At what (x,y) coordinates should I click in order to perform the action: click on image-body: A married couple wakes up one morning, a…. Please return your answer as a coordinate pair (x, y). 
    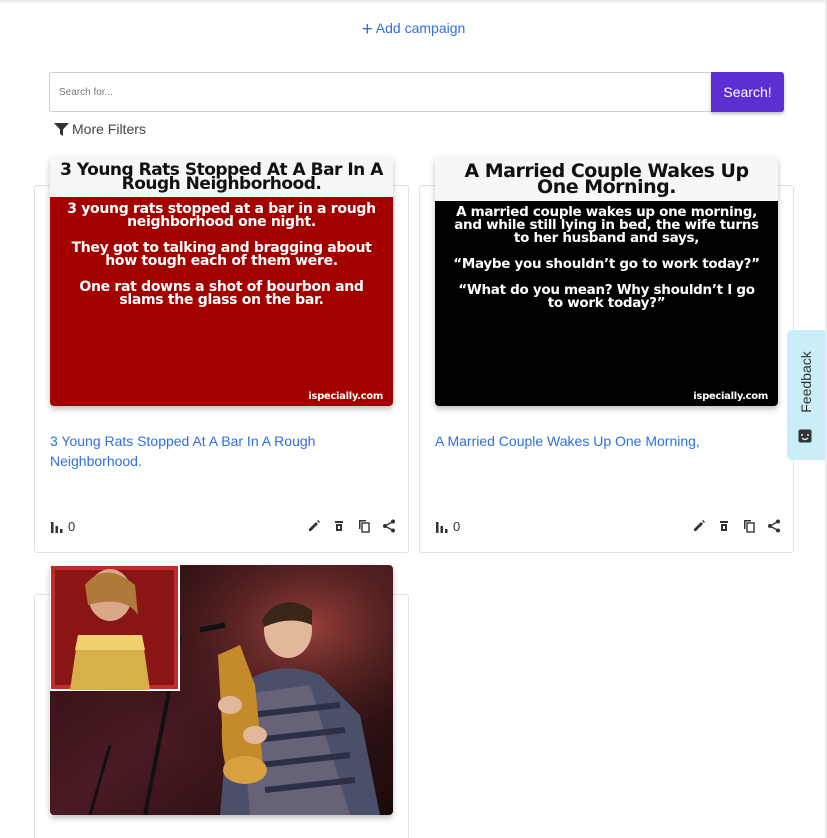
    Looking at the image, I should click on (606, 303).